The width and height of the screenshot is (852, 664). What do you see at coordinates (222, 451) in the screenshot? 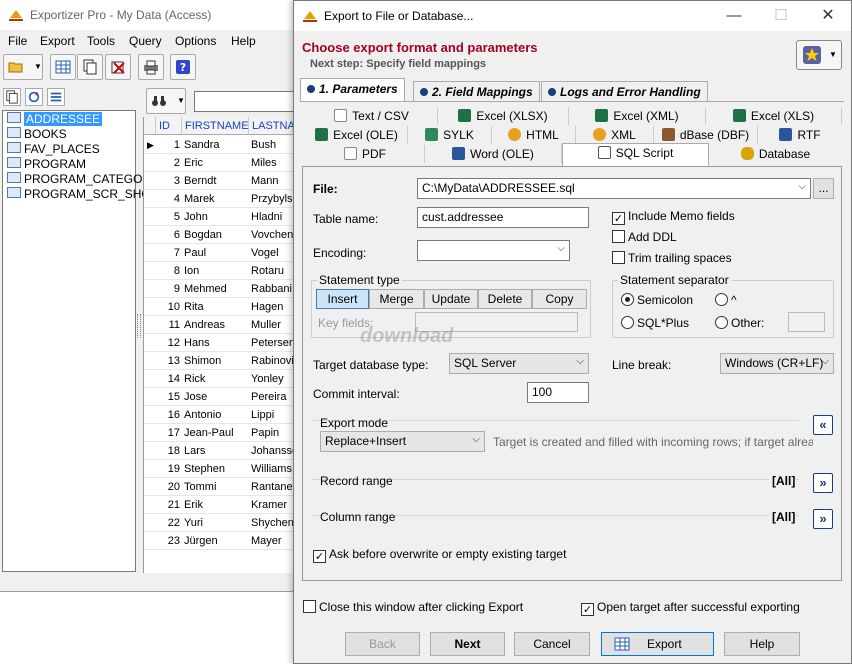
I see `table-row: 18 Lars Johansso` at bounding box center [222, 451].